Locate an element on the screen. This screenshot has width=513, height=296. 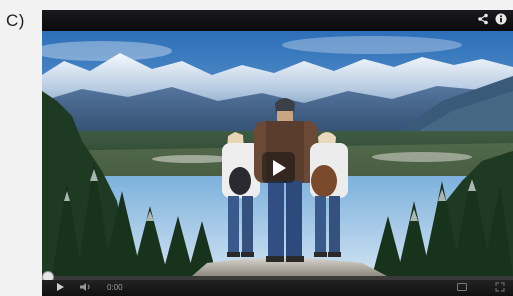
share-icon is located at coordinates (483, 19).